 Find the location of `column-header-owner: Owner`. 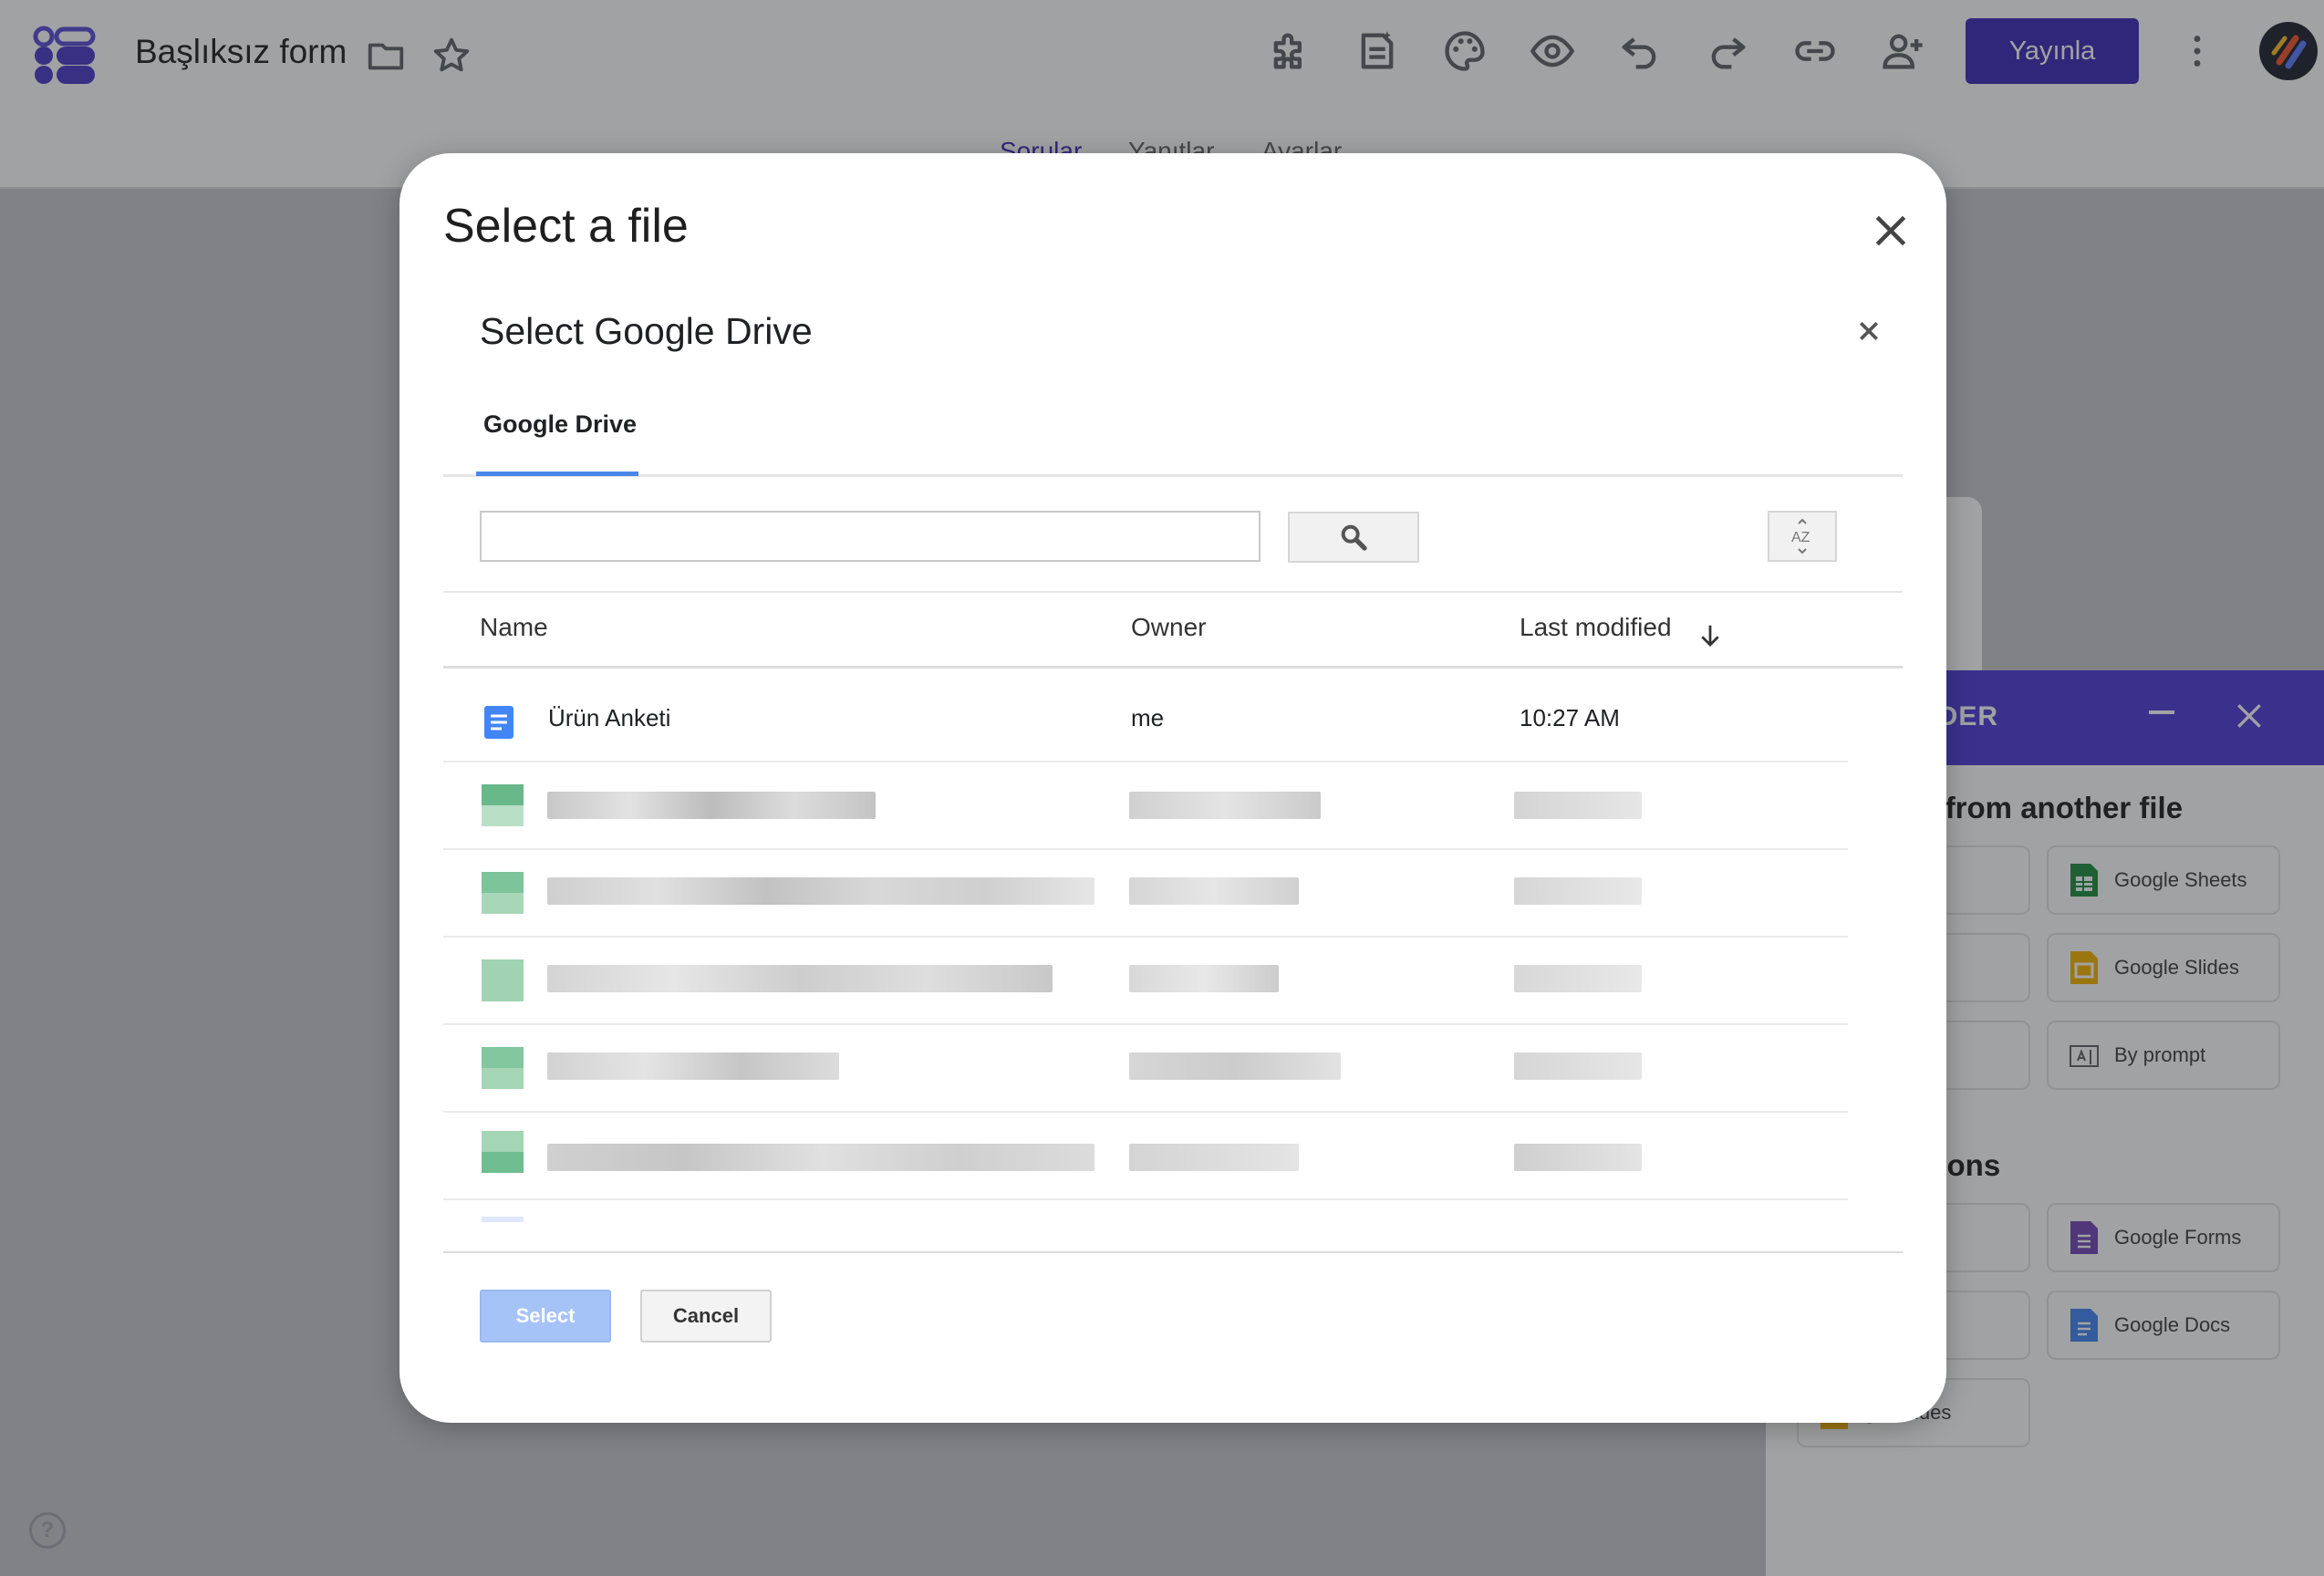

column-header-owner: Owner is located at coordinates (1168, 627).